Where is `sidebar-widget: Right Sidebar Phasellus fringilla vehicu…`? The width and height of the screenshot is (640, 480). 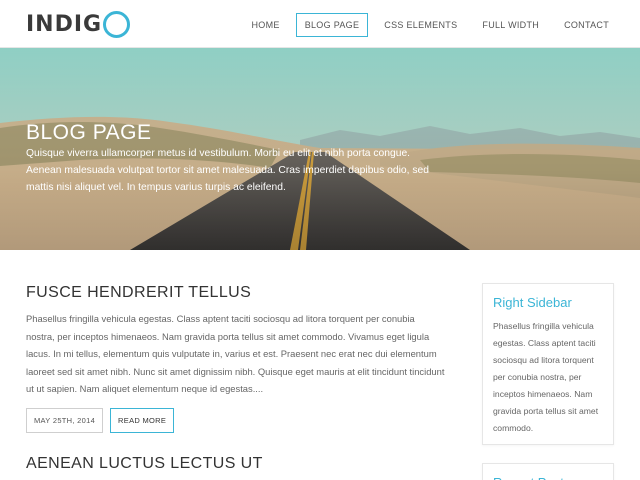 sidebar-widget: Right Sidebar Phasellus fringilla vehicu… is located at coordinates (548, 364).